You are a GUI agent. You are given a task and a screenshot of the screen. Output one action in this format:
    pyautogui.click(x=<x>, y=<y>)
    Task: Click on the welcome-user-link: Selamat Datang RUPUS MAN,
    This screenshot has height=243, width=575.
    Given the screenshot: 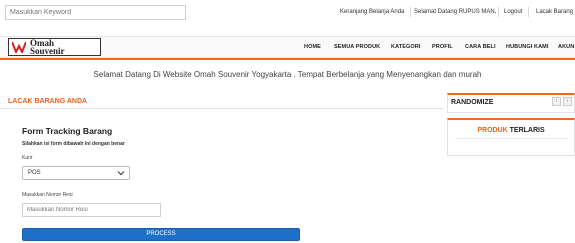 What is the action you would take?
    pyautogui.click(x=455, y=12)
    